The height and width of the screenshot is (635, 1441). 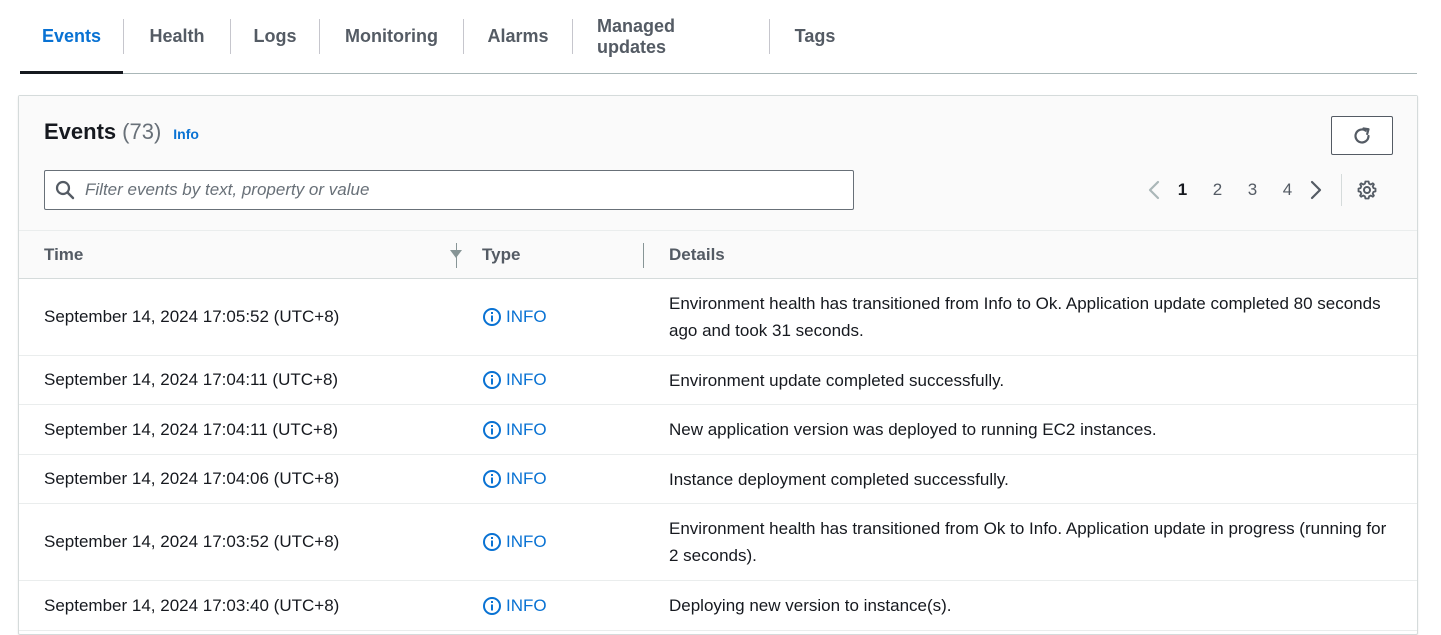 I want to click on event-details: Deploying new version to instance(s)., so click(x=810, y=605).